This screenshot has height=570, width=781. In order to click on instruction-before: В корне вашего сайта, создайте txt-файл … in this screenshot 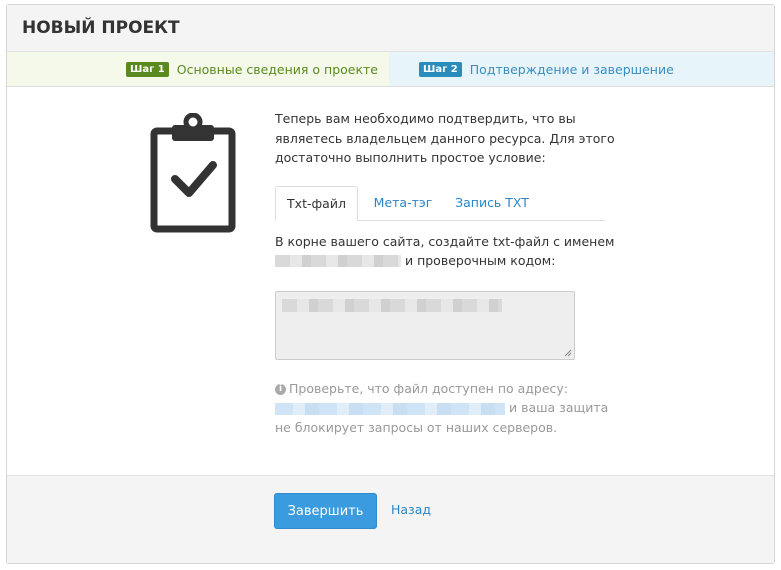, I will do `click(445, 241)`.